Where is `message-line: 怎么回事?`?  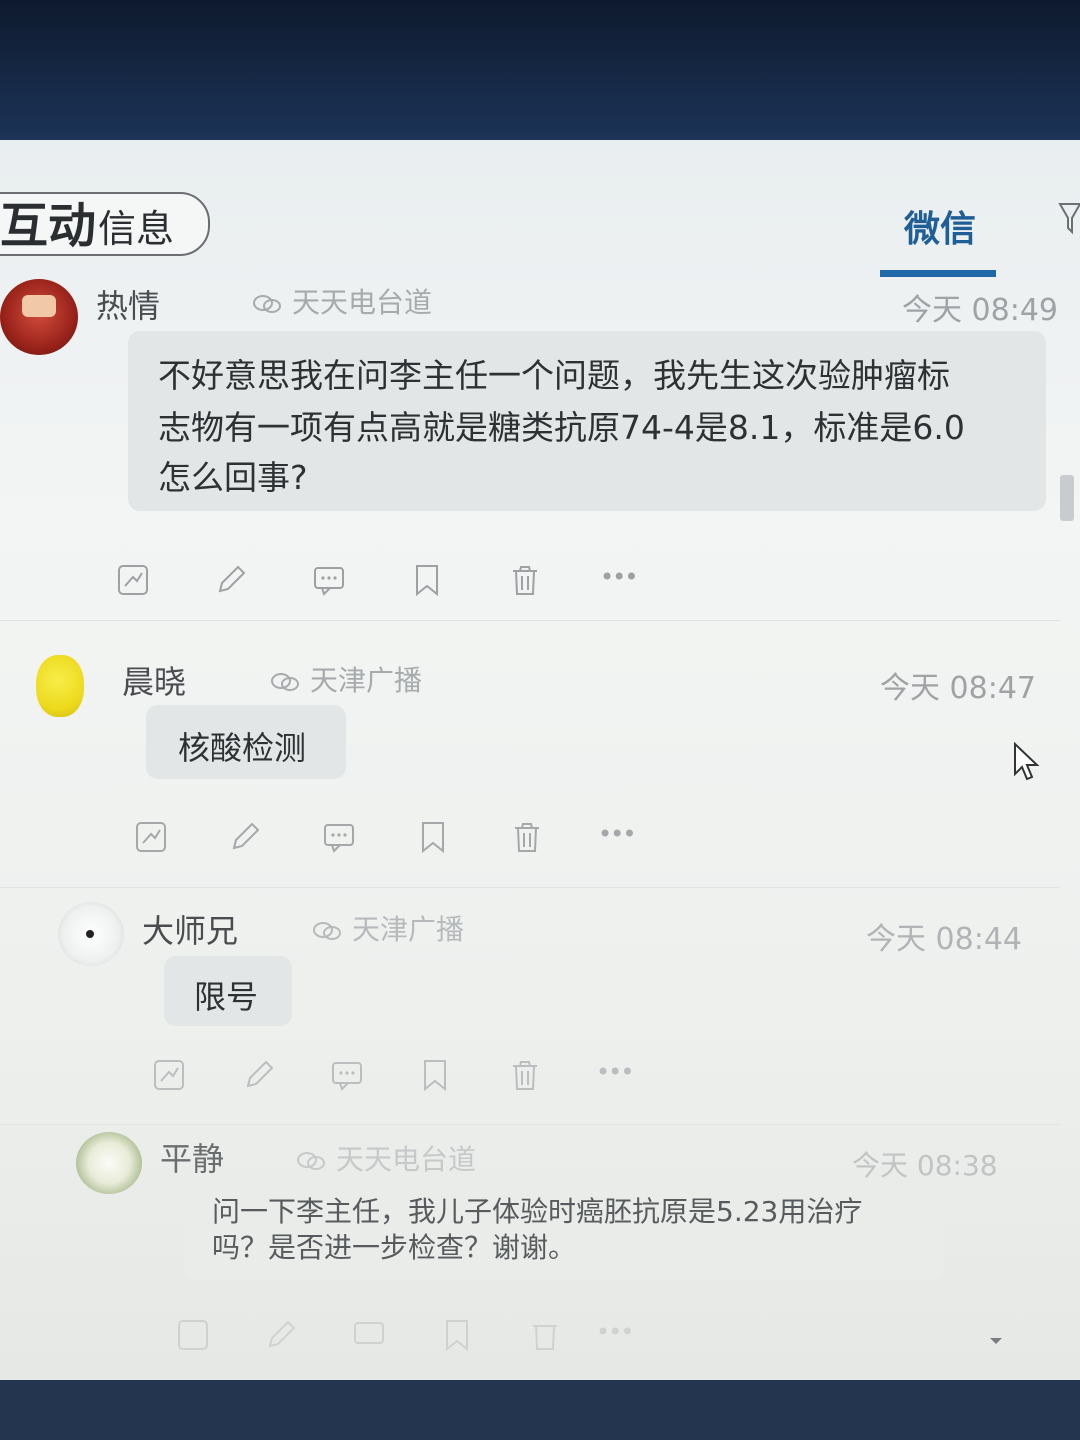 message-line: 怎么回事? is located at coordinates (233, 477).